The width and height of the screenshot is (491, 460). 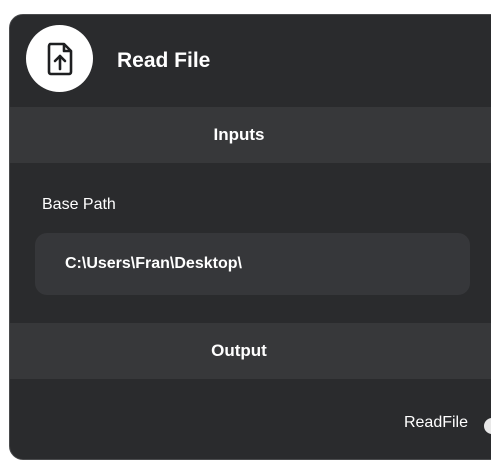 I want to click on output-section-header: Output, so click(x=250, y=351).